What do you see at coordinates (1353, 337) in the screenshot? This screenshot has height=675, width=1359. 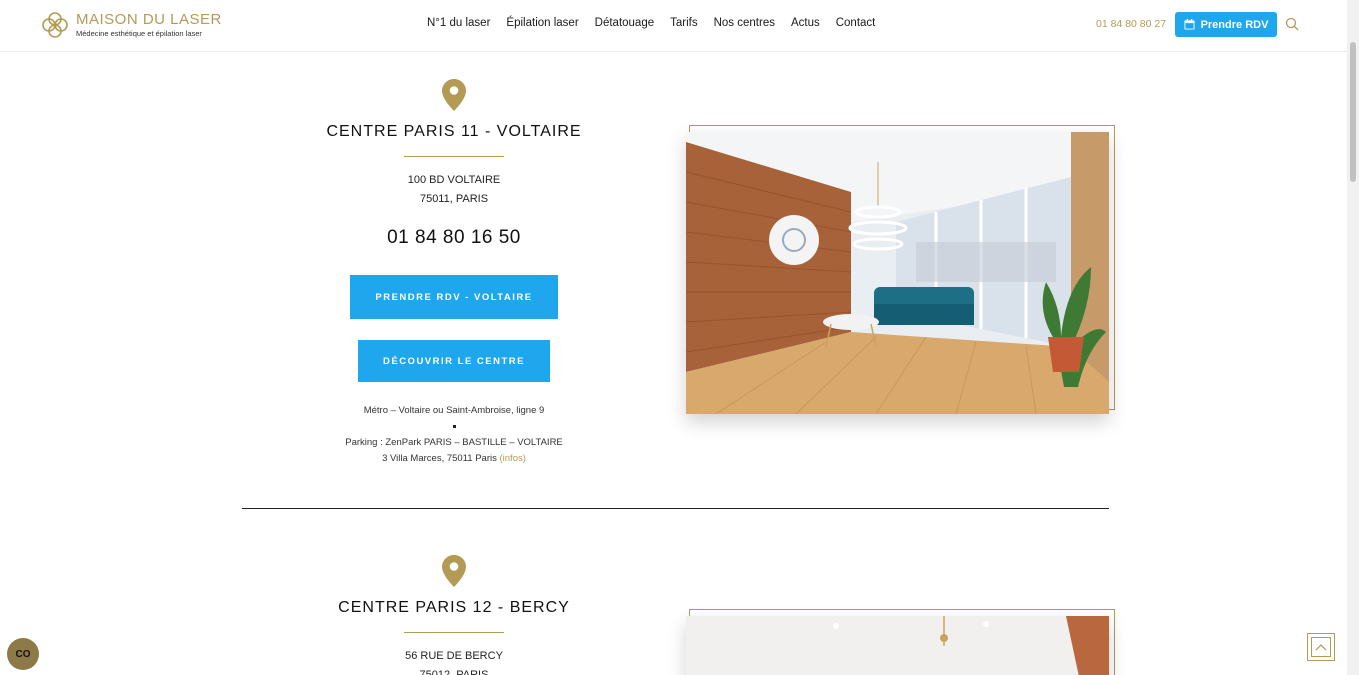 I see `page-scrollbar` at bounding box center [1353, 337].